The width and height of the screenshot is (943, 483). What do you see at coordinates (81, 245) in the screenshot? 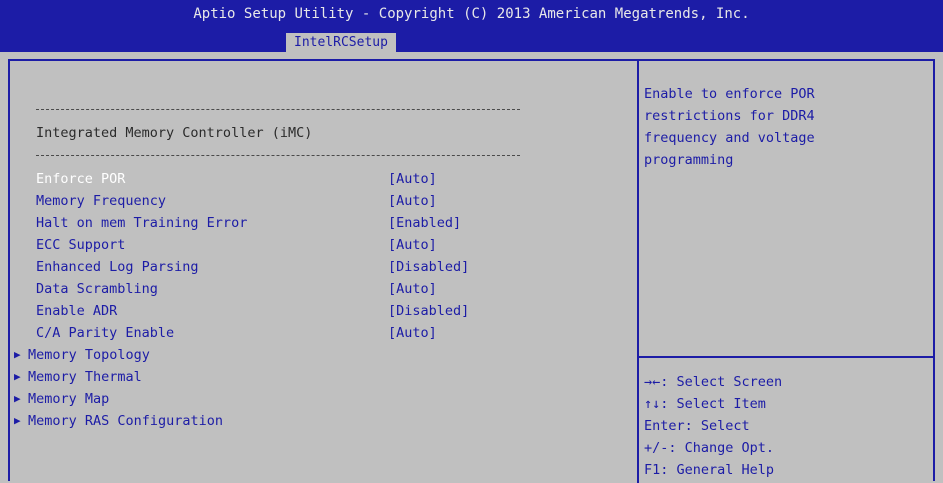
I see `setting-label: ECC Support` at bounding box center [81, 245].